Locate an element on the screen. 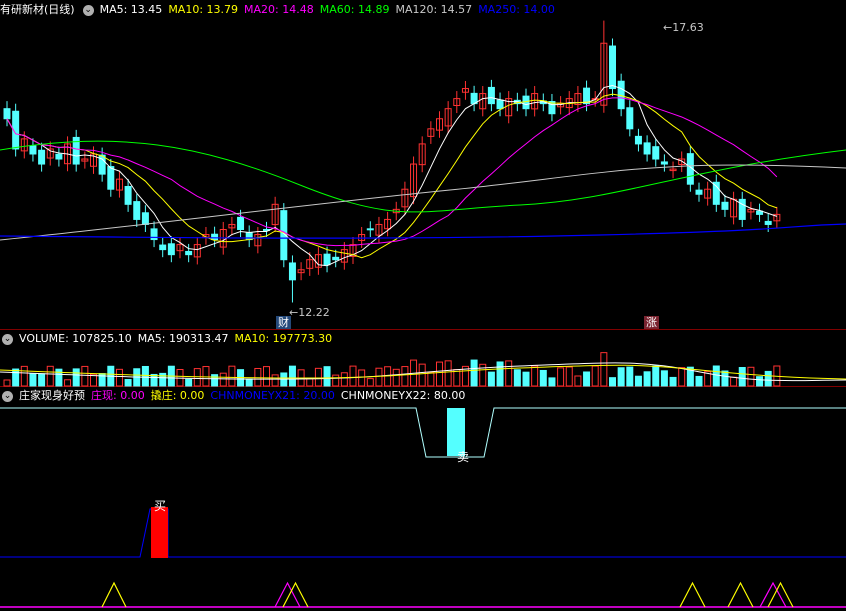  sell-marker: 卖 is located at coordinates (463, 457).